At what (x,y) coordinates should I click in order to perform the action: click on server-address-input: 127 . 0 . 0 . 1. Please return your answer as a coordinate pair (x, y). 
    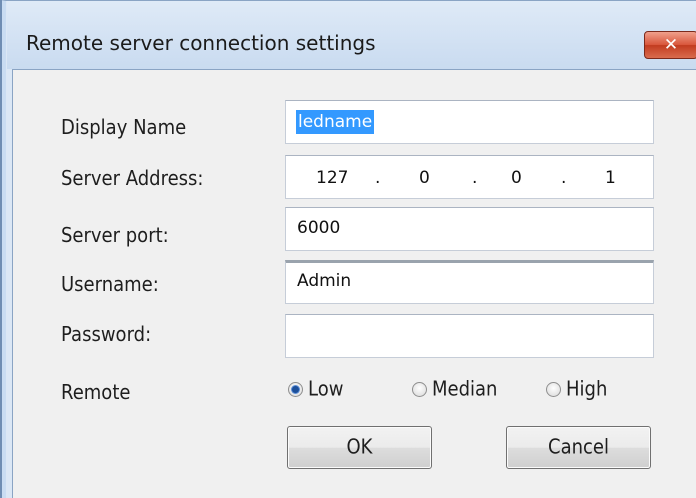
    Looking at the image, I should click on (469, 177).